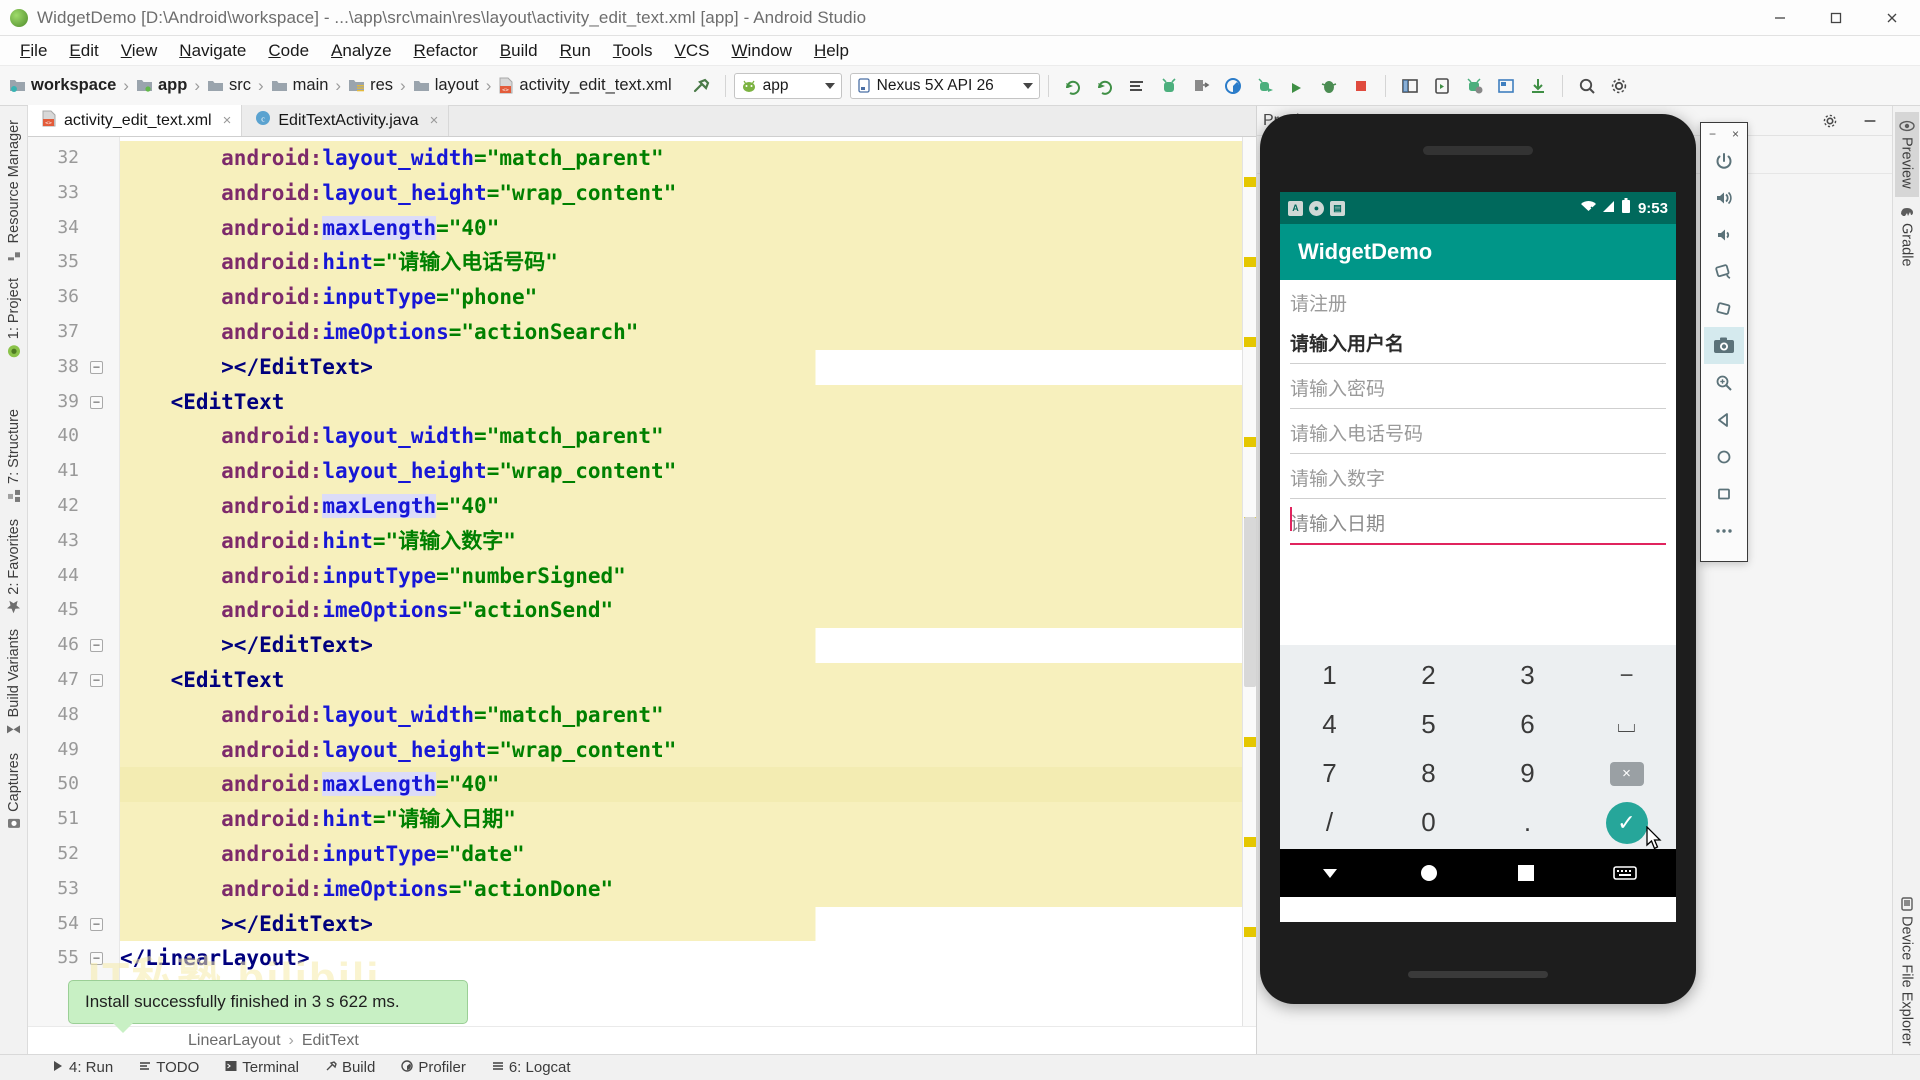  I want to click on menu-code: Code, so click(288, 51).